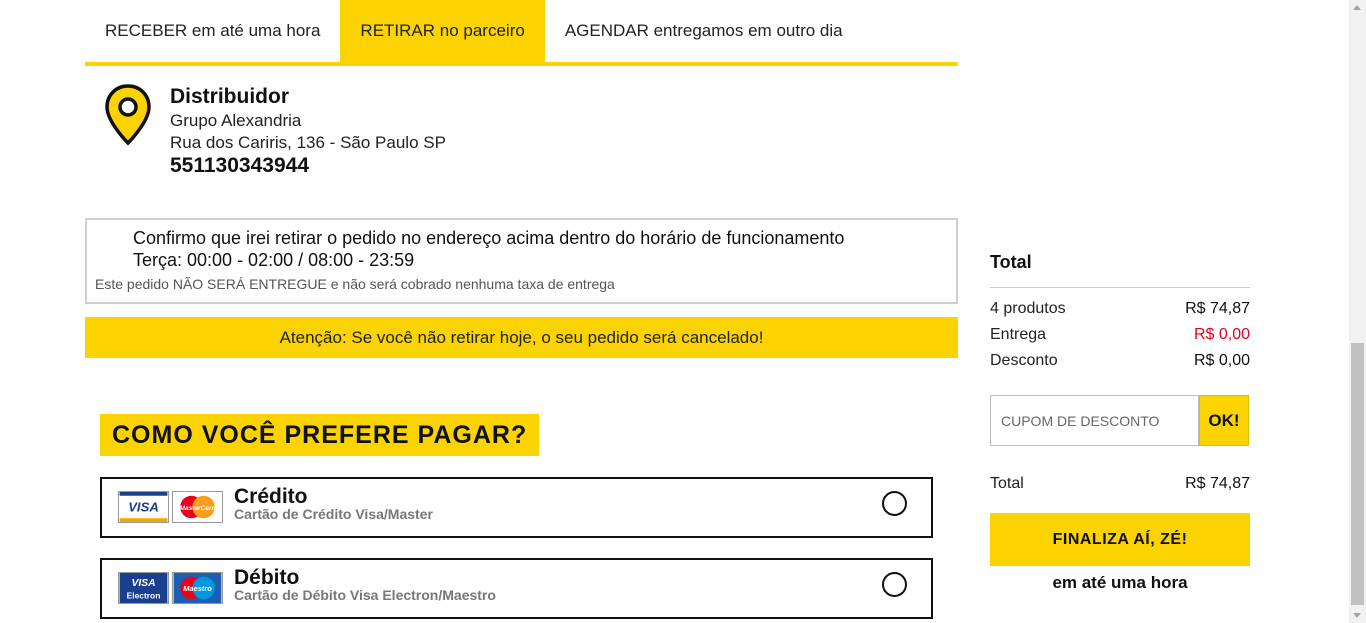 The height and width of the screenshot is (623, 1366). What do you see at coordinates (365, 595) in the screenshot?
I see `debit-subtitle: Cartão de Débito Visa Electron/Maestro` at bounding box center [365, 595].